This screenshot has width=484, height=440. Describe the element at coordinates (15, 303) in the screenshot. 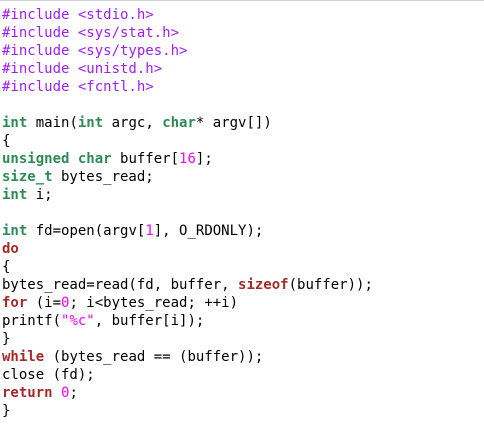

I see `code-token: for` at that location.